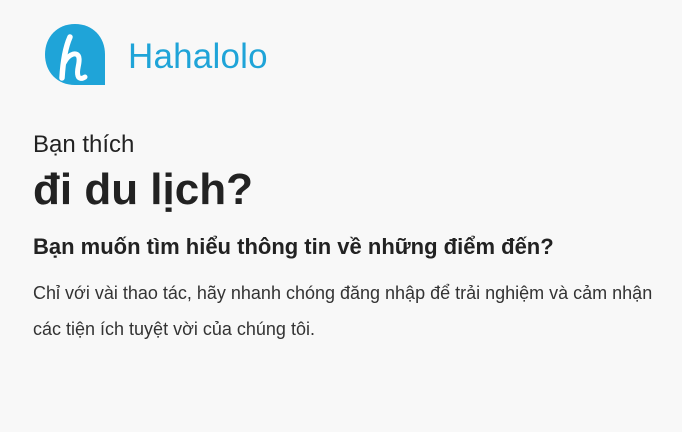  I want to click on hero-headline: đi du lịch?, so click(143, 189).